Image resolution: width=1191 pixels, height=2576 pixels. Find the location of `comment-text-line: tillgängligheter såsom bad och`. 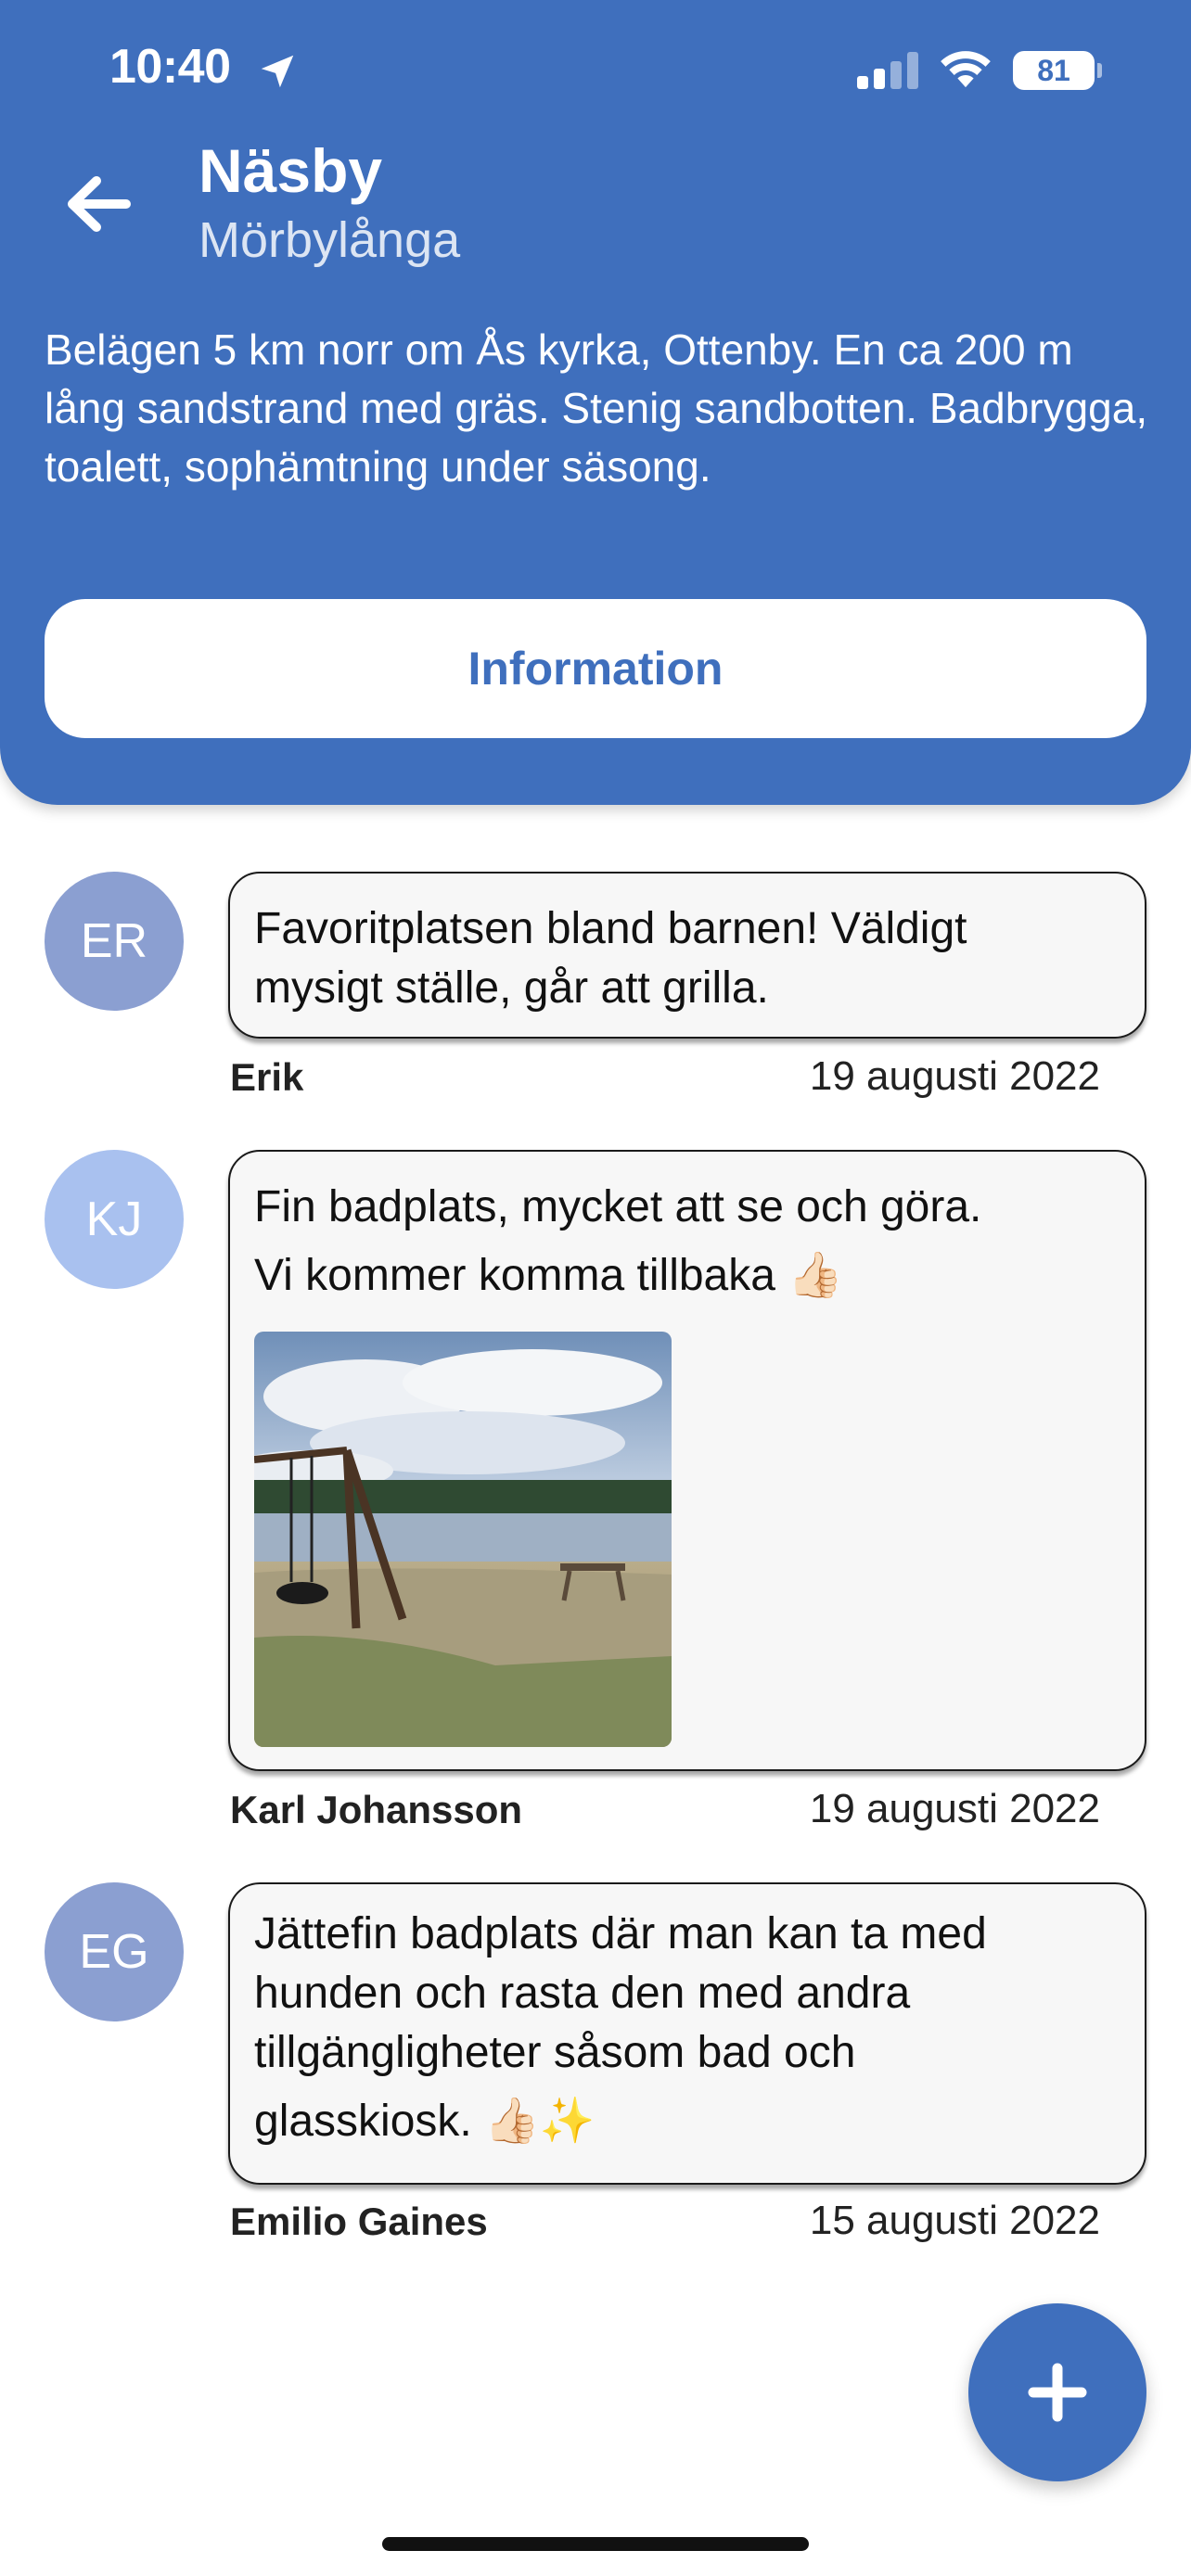

comment-text-line: tillgängligheter såsom bad och is located at coordinates (555, 2052).